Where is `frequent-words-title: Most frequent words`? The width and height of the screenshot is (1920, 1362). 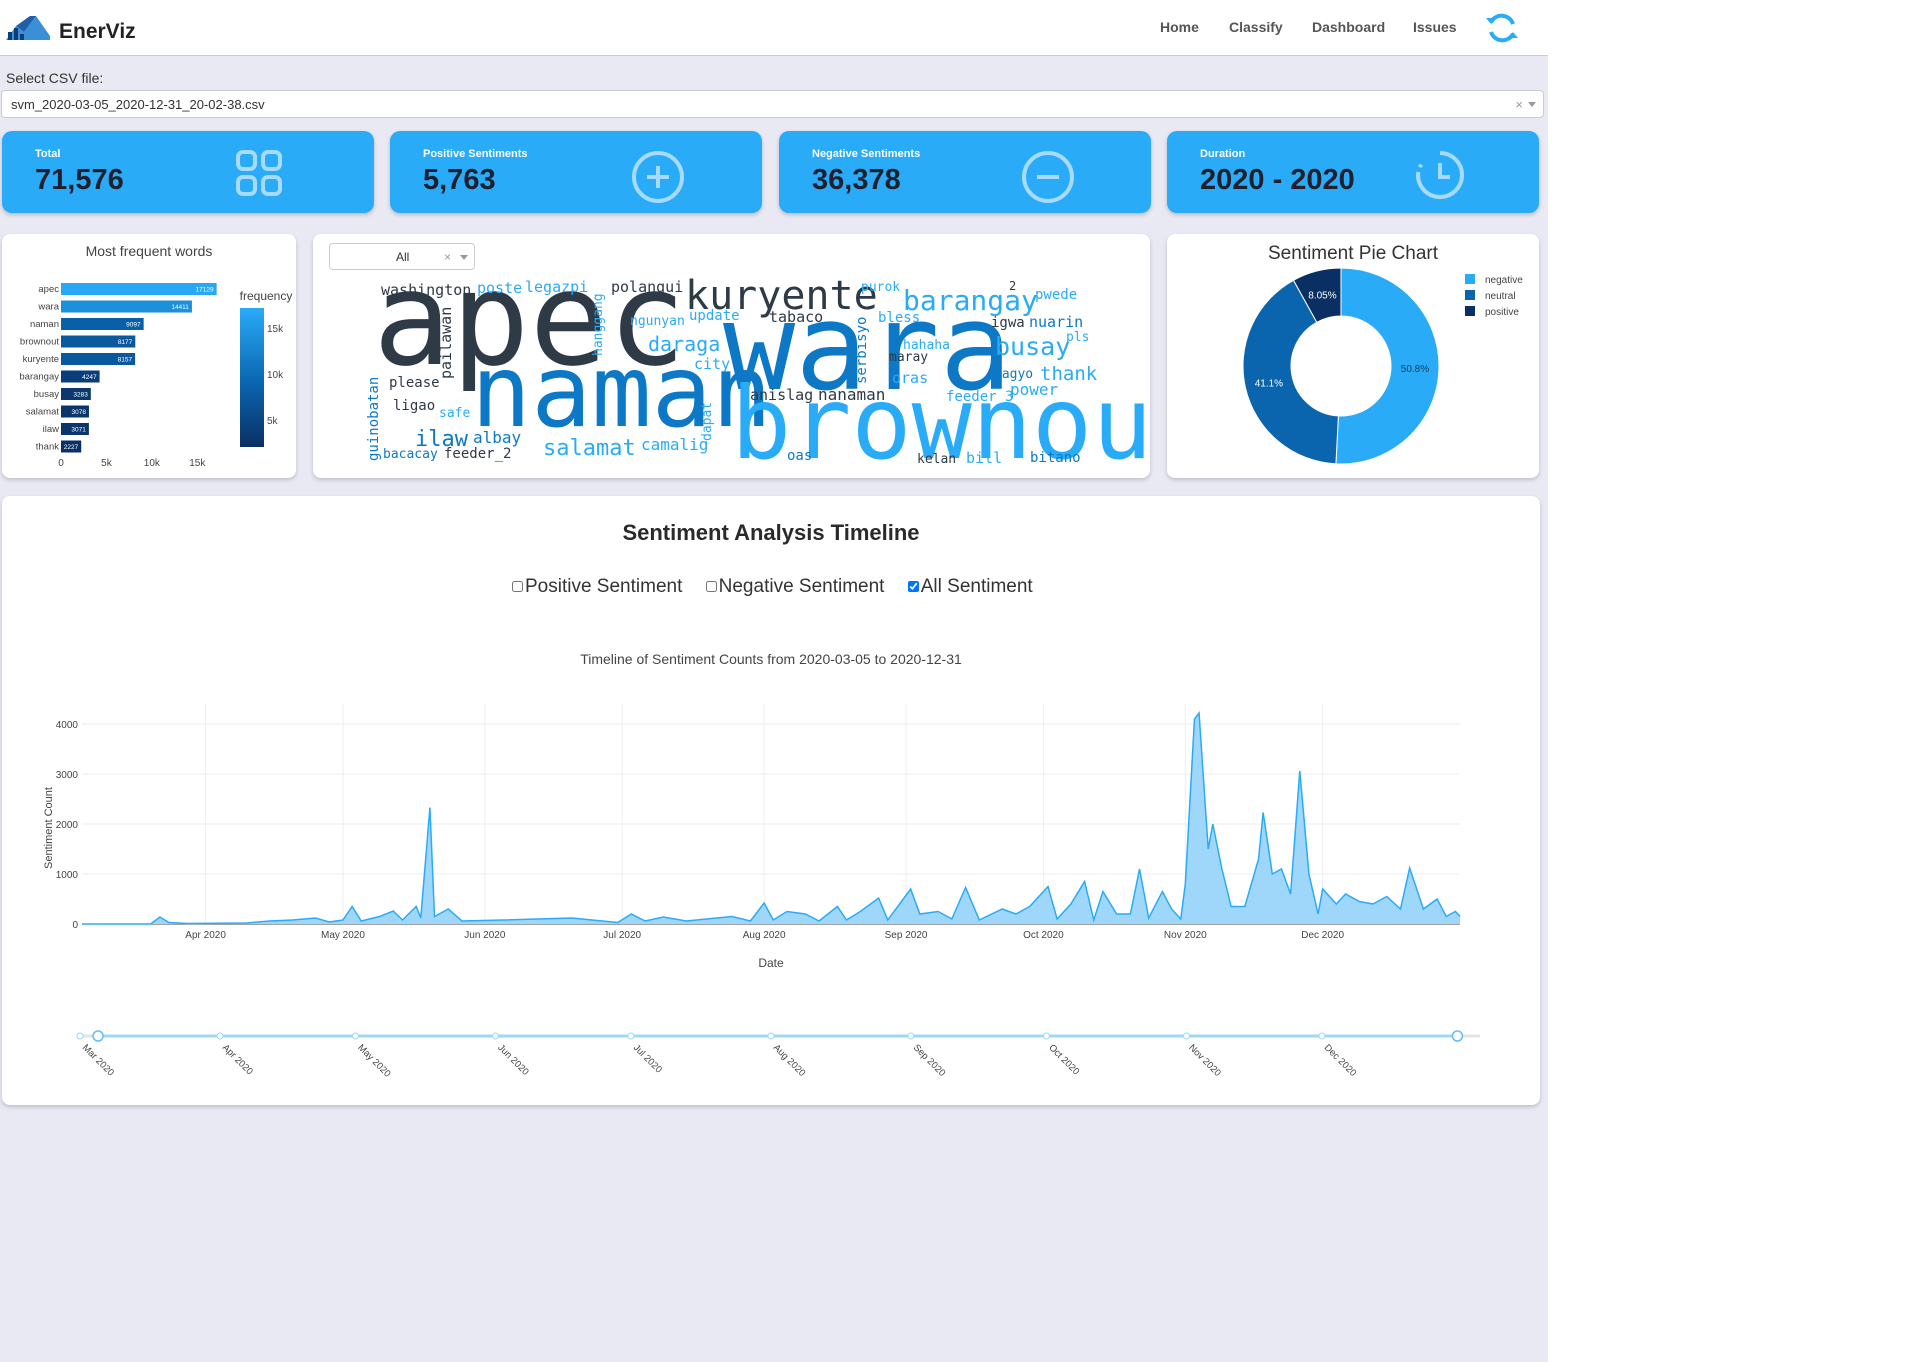
frequent-words-title: Most frequent words is located at coordinates (149, 251).